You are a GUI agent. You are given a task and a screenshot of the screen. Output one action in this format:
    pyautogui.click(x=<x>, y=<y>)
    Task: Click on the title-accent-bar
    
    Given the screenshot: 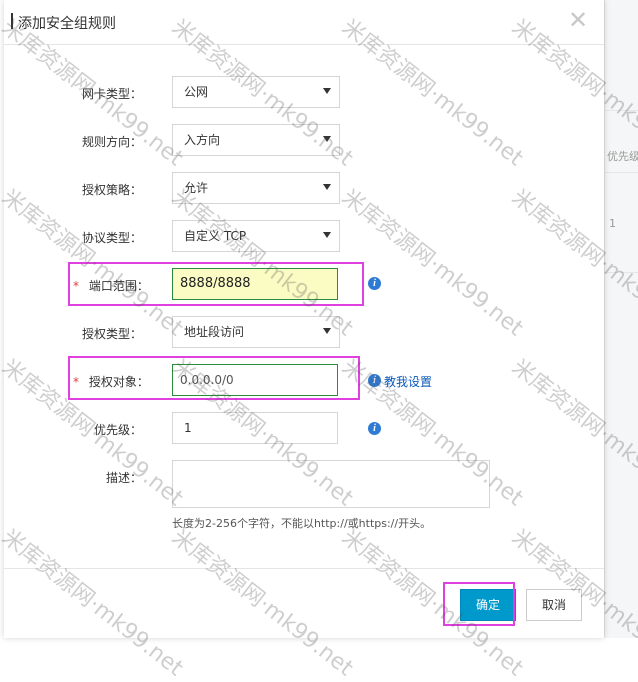 What is the action you would take?
    pyautogui.click(x=12, y=21)
    